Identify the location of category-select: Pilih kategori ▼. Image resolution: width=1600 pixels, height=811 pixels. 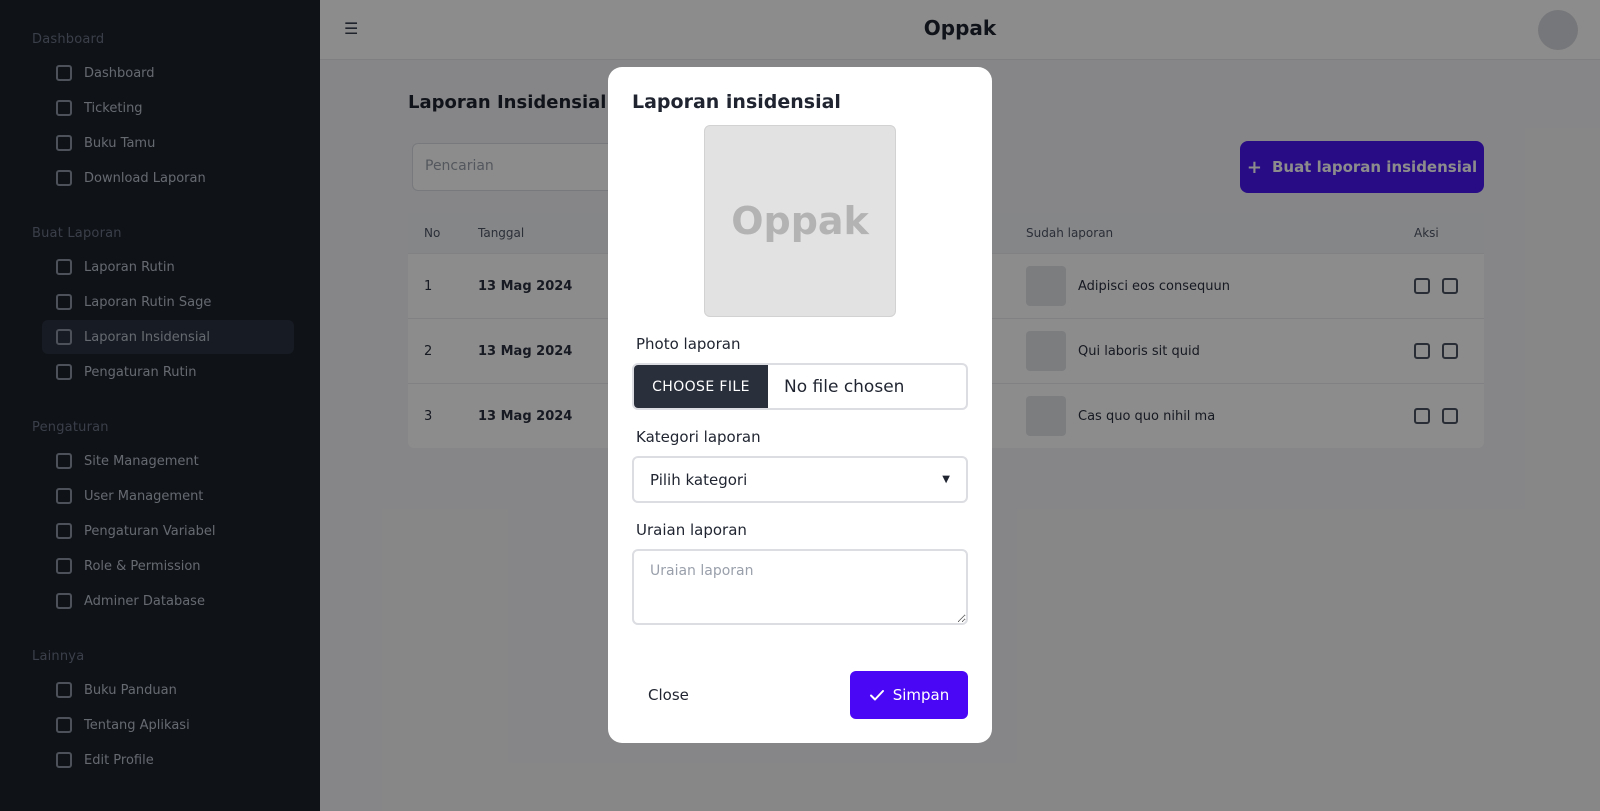
(800, 479).